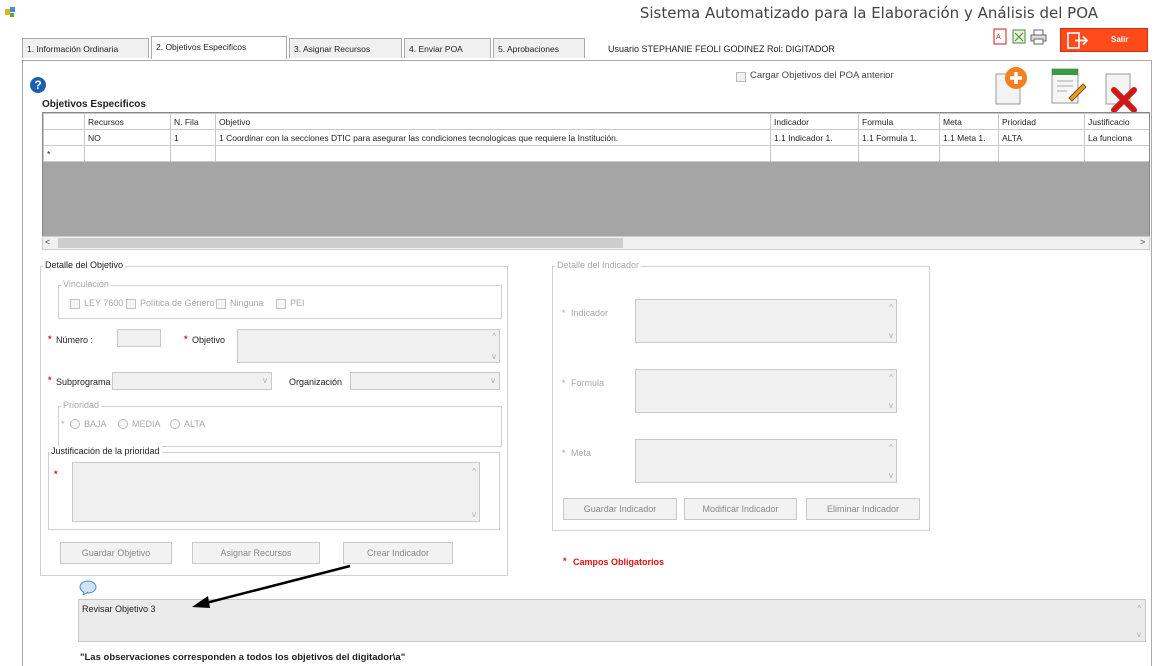  I want to click on alta-label: ALTA, so click(195, 424).